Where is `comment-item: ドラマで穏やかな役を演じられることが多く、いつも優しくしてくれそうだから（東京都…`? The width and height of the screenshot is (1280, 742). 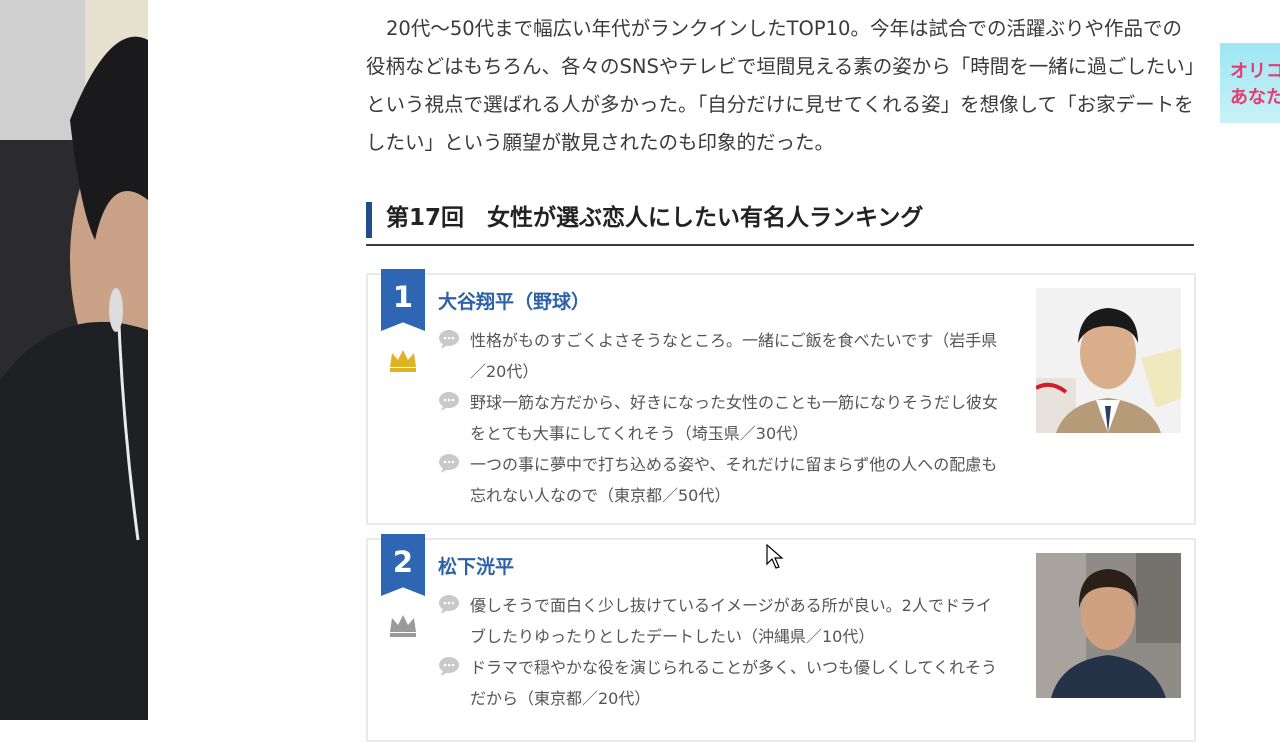
comment-item: ドラマで穏やかな役を演じられることが多く、いつも優しくしてくれそうだから（東京都… is located at coordinates (721, 683).